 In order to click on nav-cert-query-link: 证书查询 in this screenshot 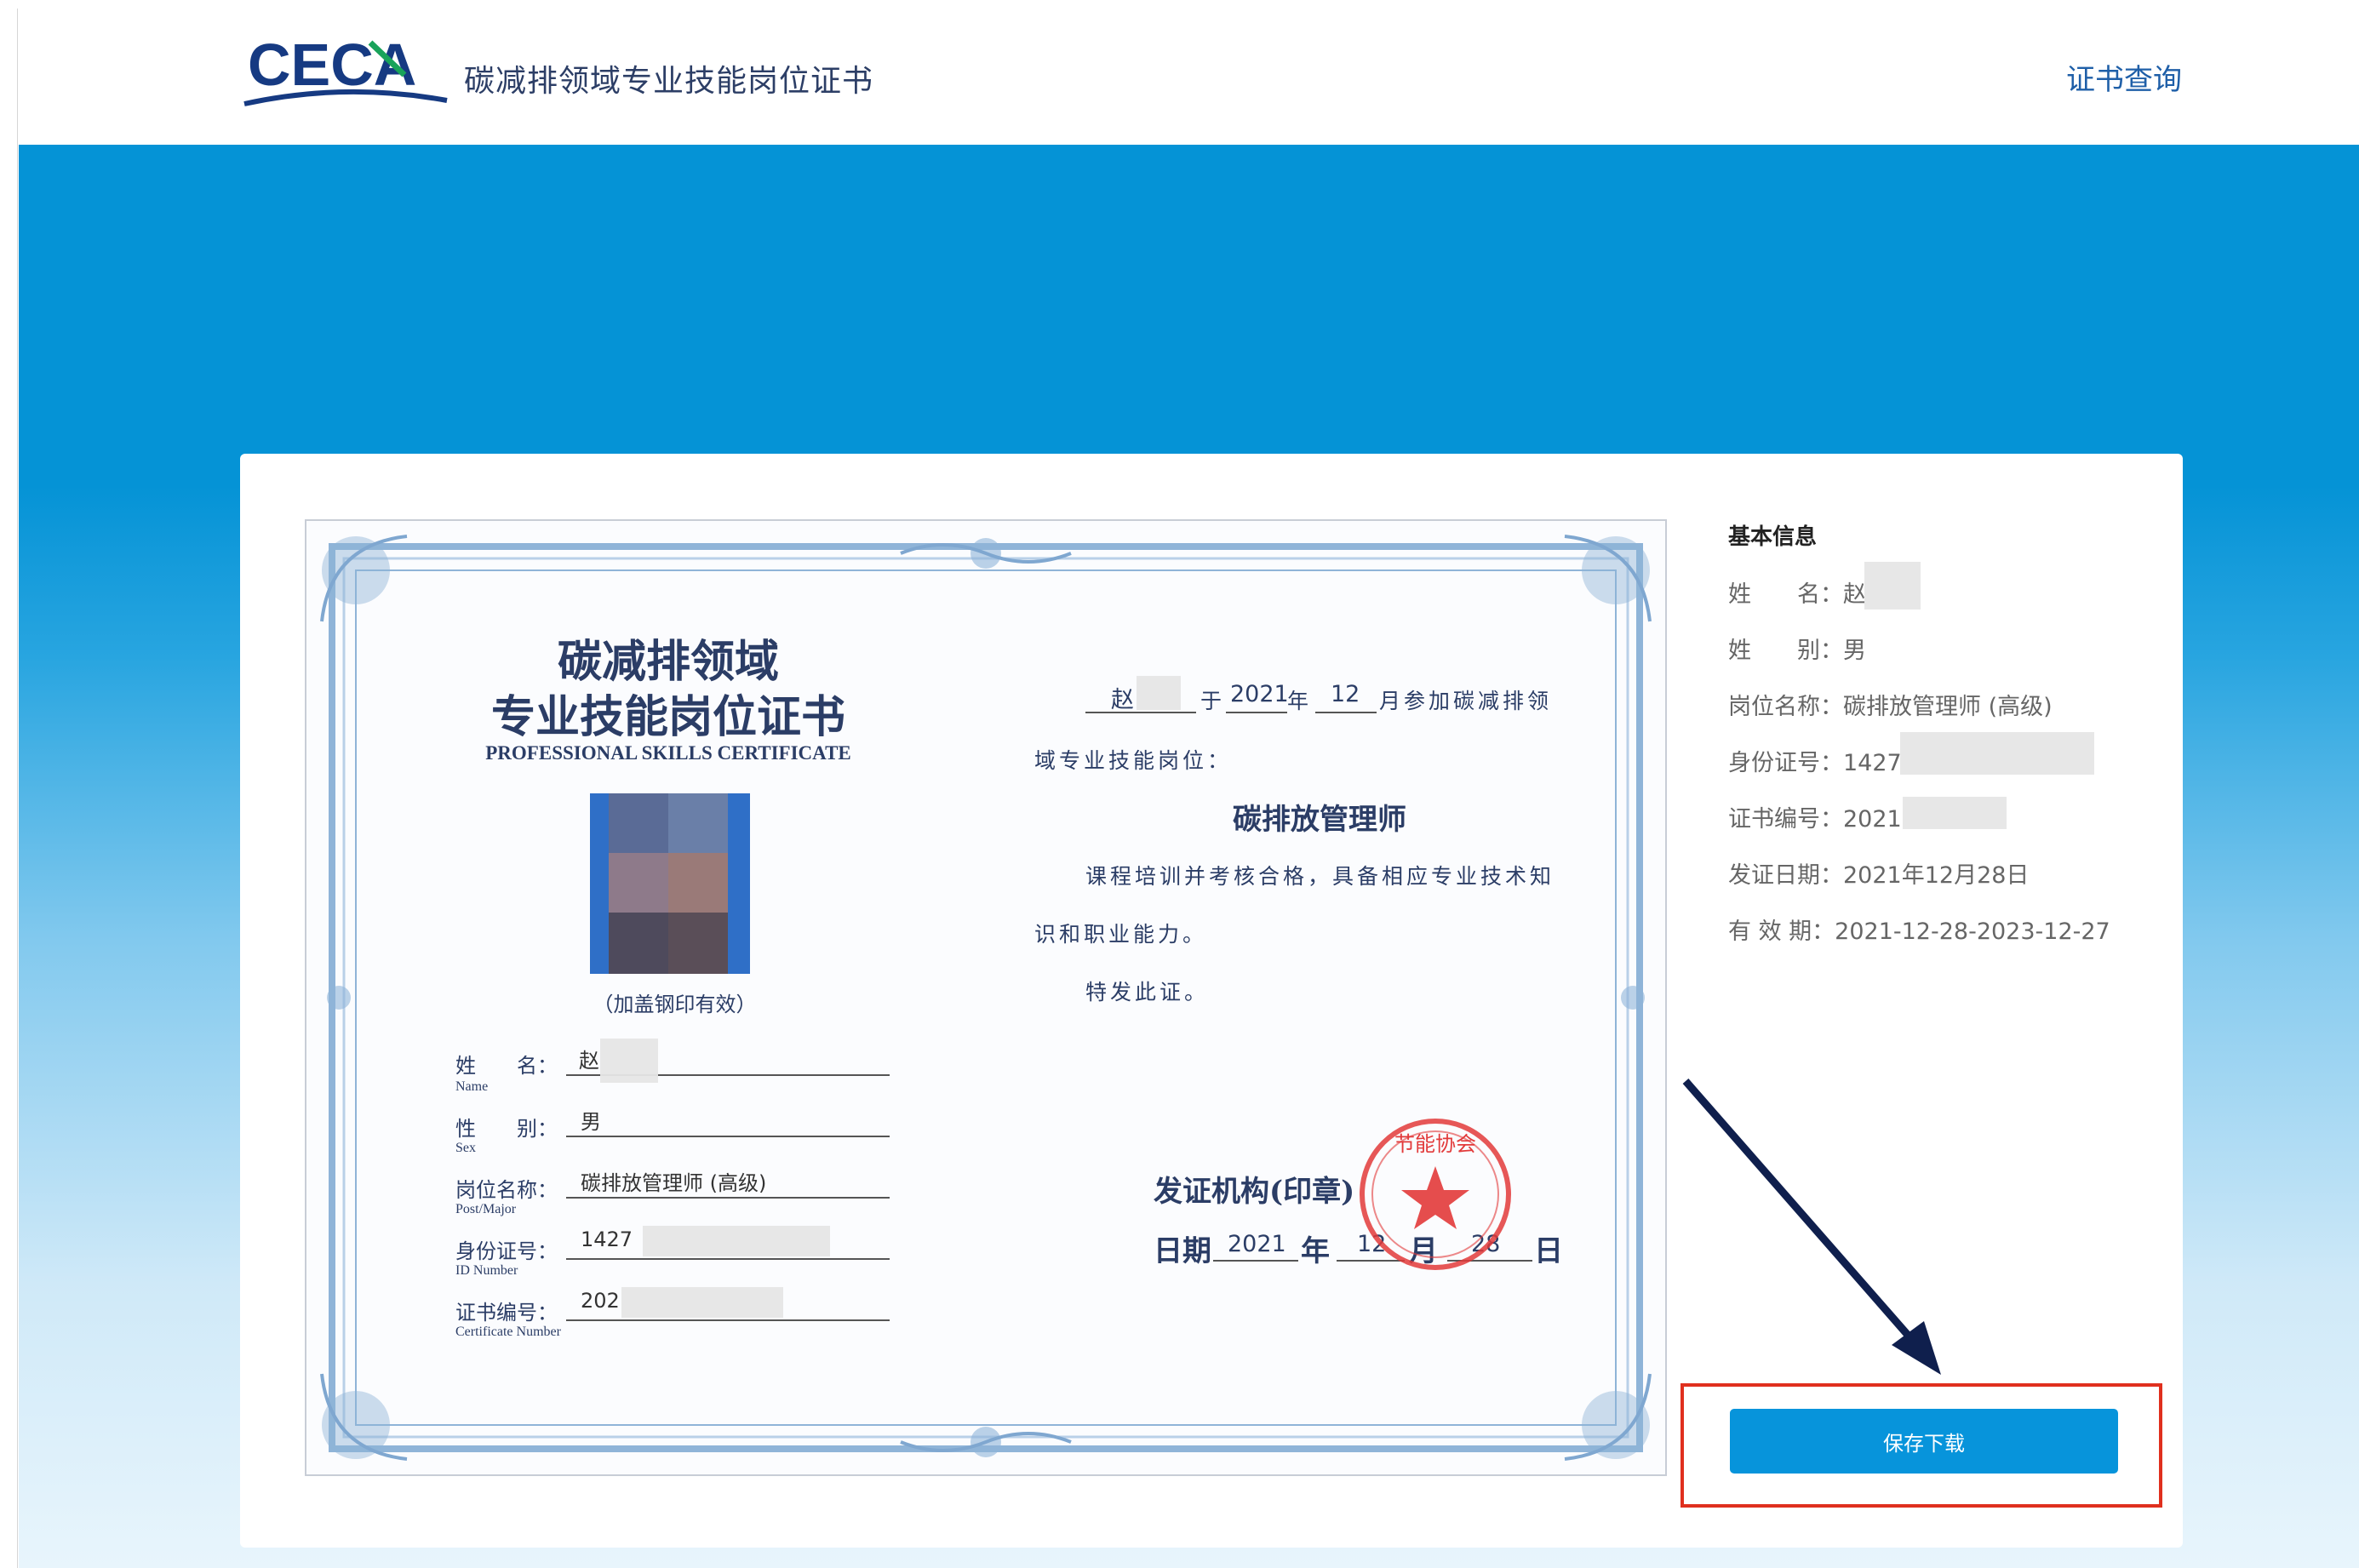, I will do `click(2124, 77)`.